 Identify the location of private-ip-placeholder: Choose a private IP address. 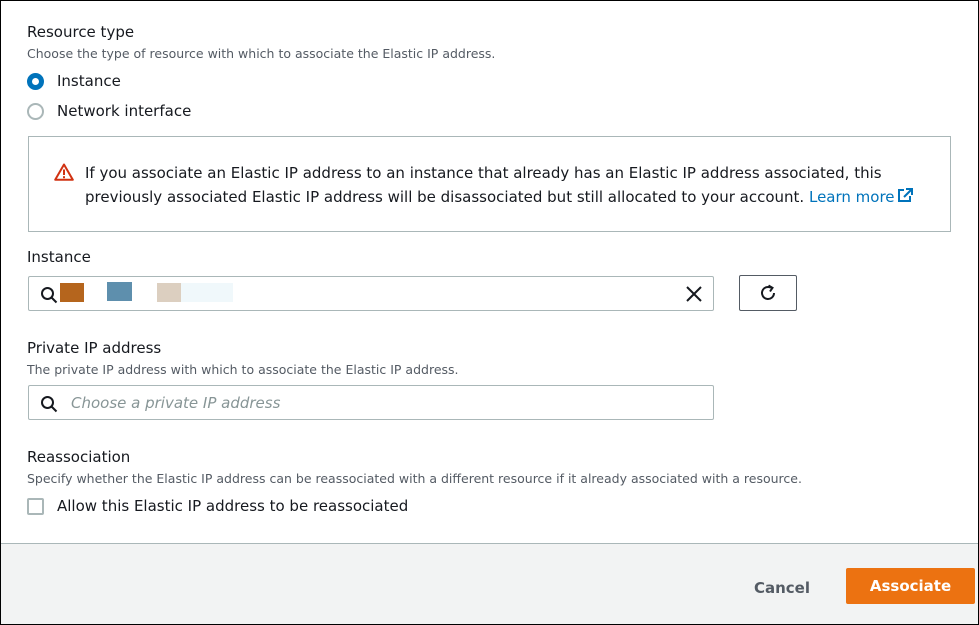
(176, 403).